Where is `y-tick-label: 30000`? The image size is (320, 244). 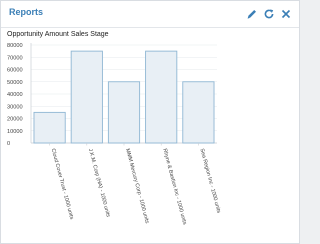 y-tick-label: 30000 is located at coordinates (15, 107).